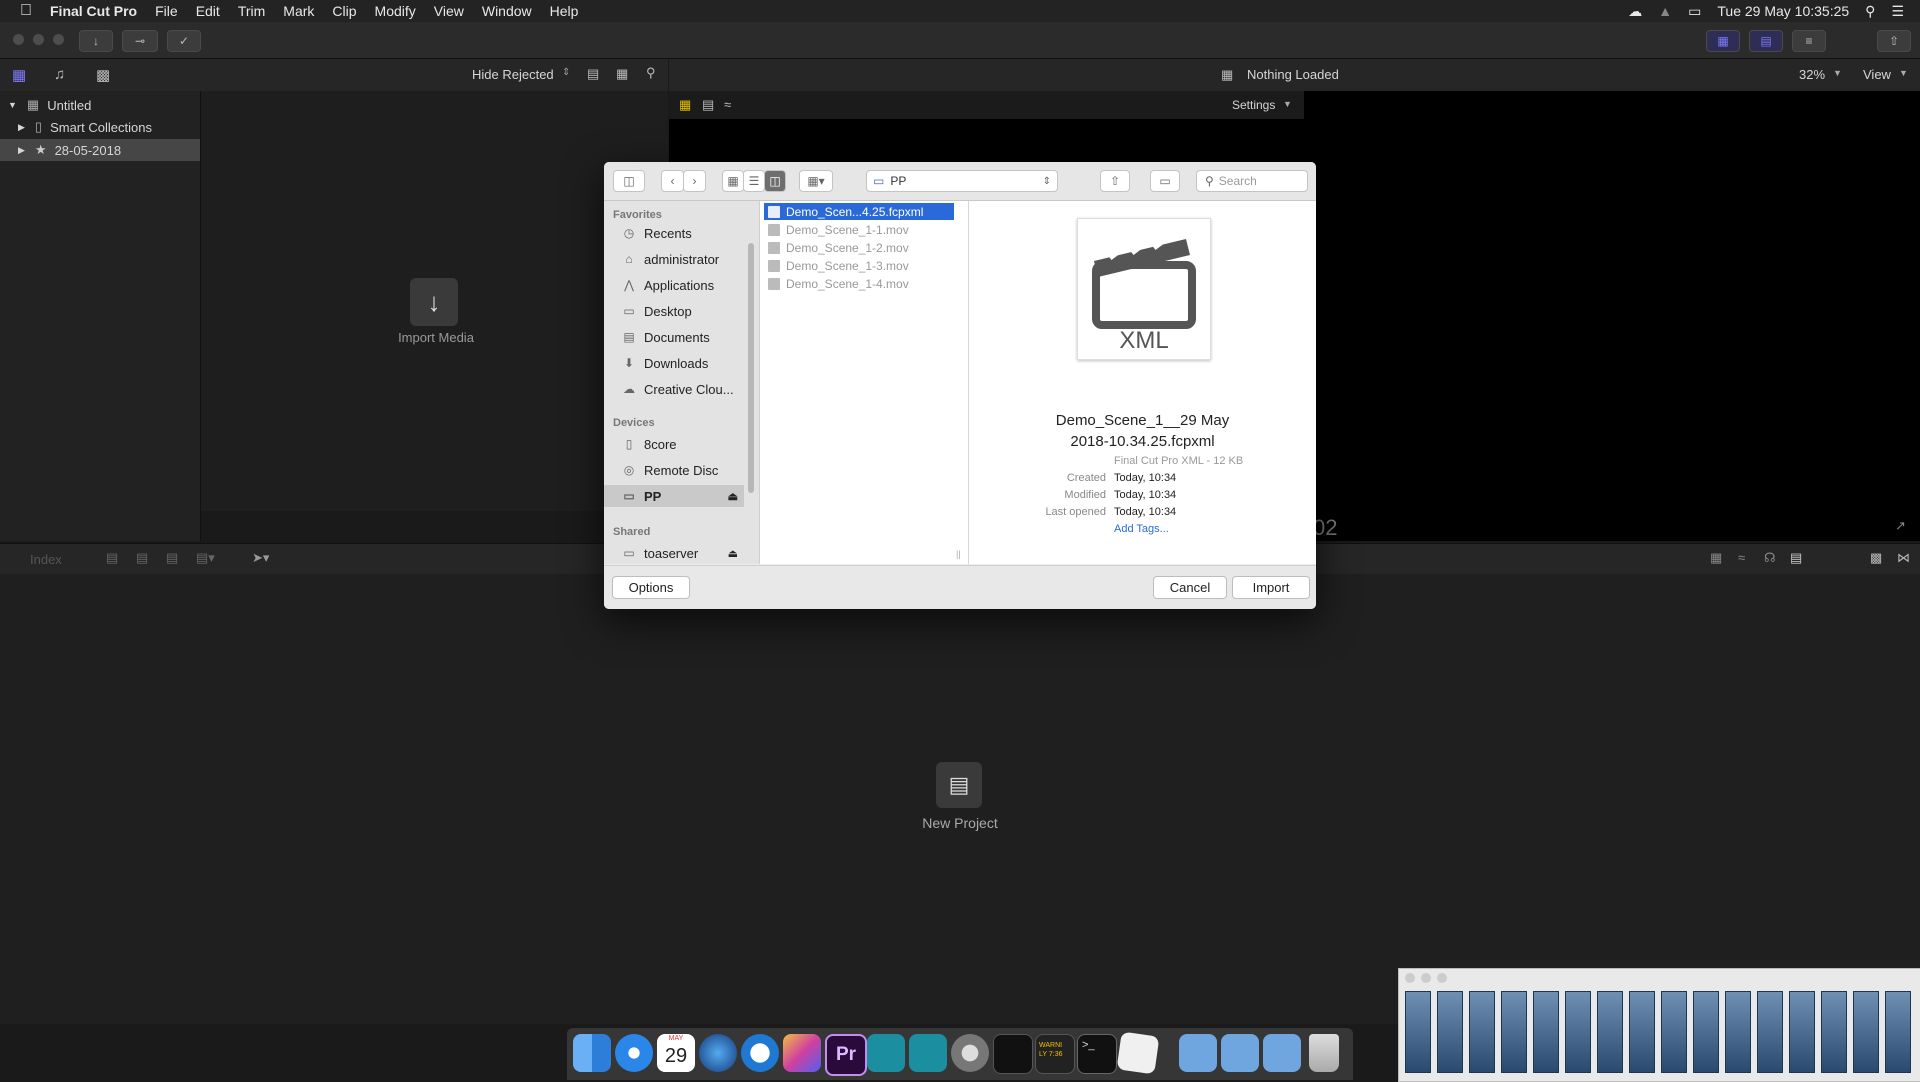  I want to click on options-button: Options, so click(651, 587).